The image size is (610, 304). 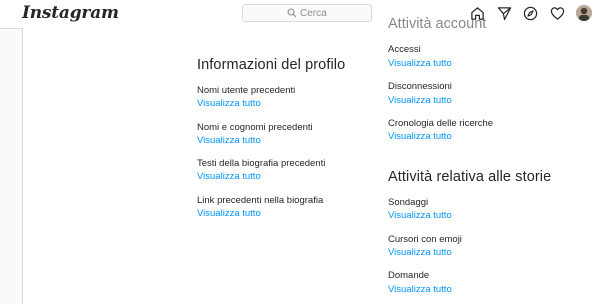 What do you see at coordinates (425, 239) in the screenshot?
I see `emoji-sliders-label: Cursori con emoji` at bounding box center [425, 239].